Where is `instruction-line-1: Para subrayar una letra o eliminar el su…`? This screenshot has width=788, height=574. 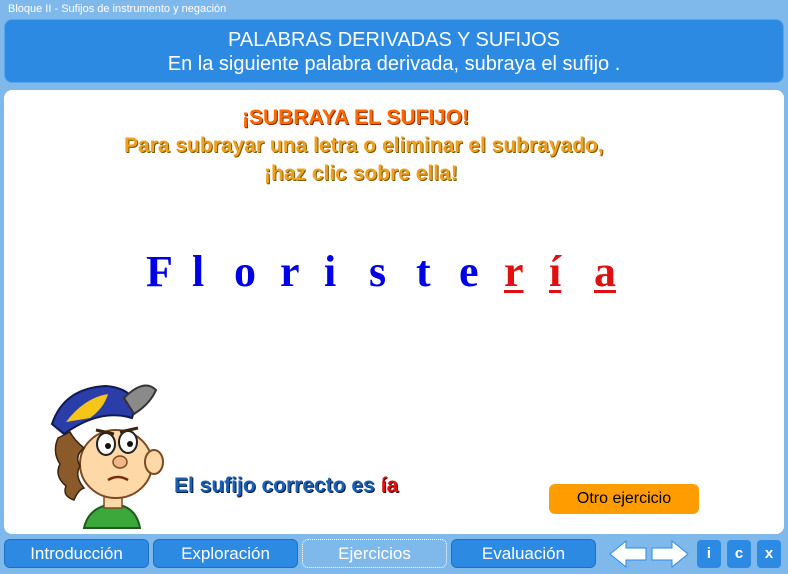 instruction-line-1: Para subrayar una letra o eliminar el su… is located at coordinates (364, 145).